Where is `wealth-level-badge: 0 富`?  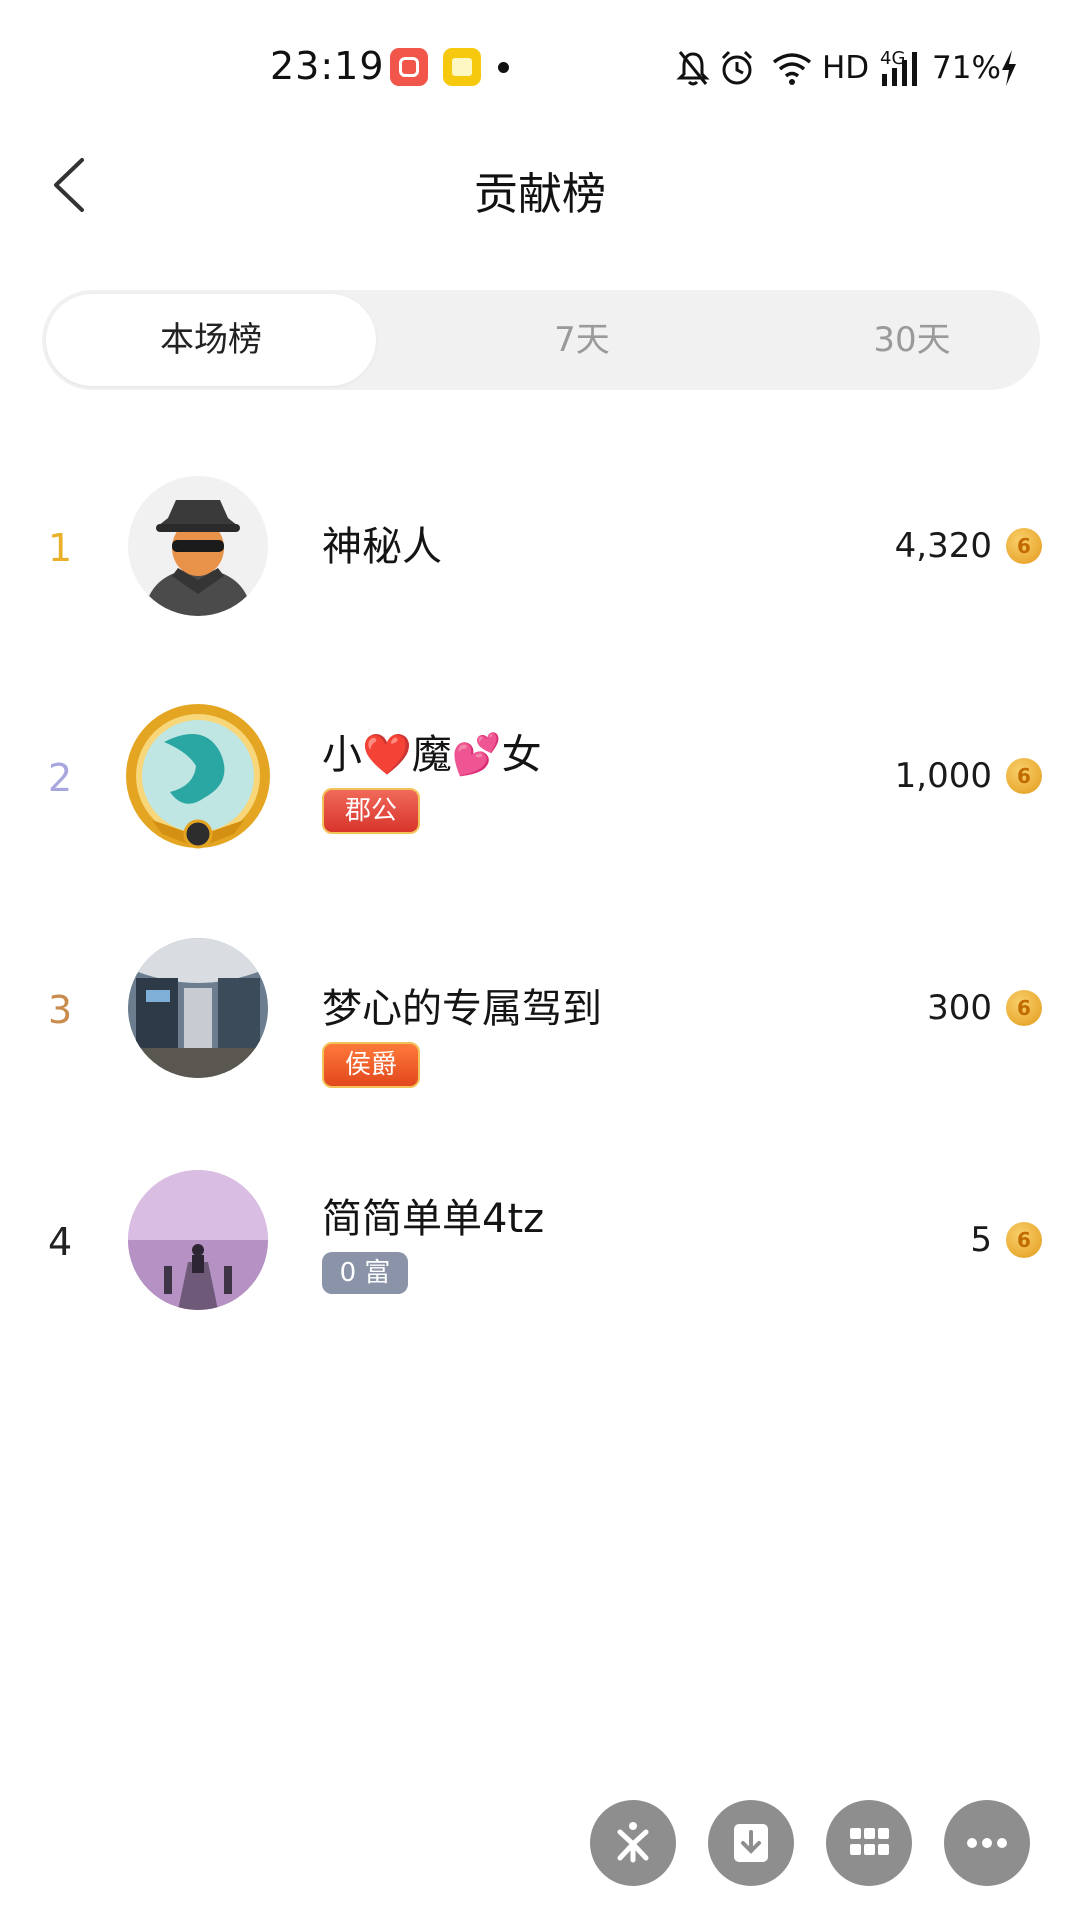 wealth-level-badge: 0 富 is located at coordinates (365, 1273).